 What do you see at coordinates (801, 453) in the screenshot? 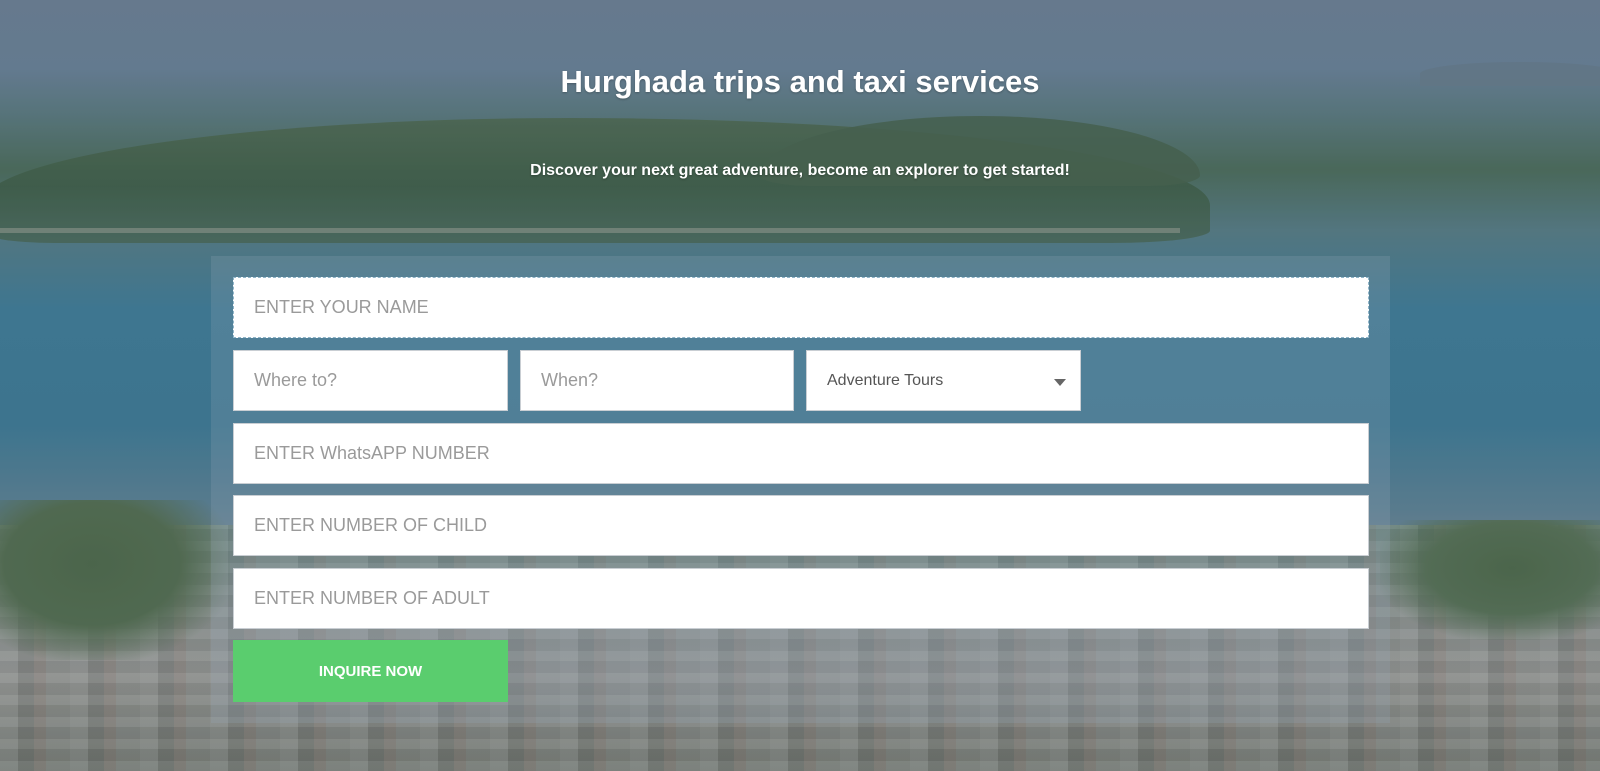
I see `whatsapp-number-input` at bounding box center [801, 453].